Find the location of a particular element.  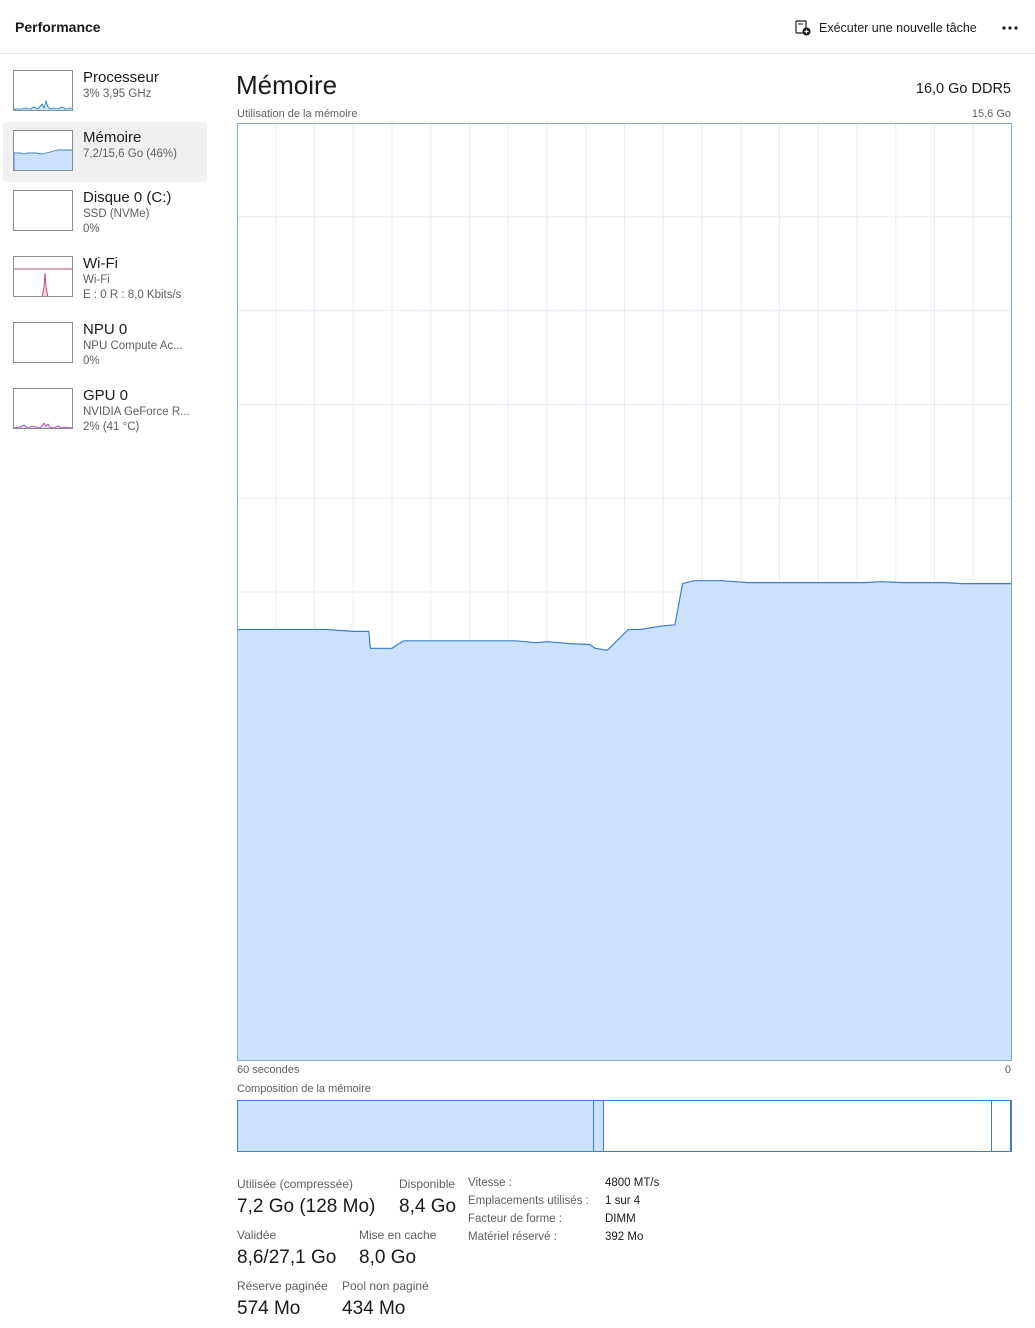

slots-value: 1 sur 4 is located at coordinates (623, 1201).